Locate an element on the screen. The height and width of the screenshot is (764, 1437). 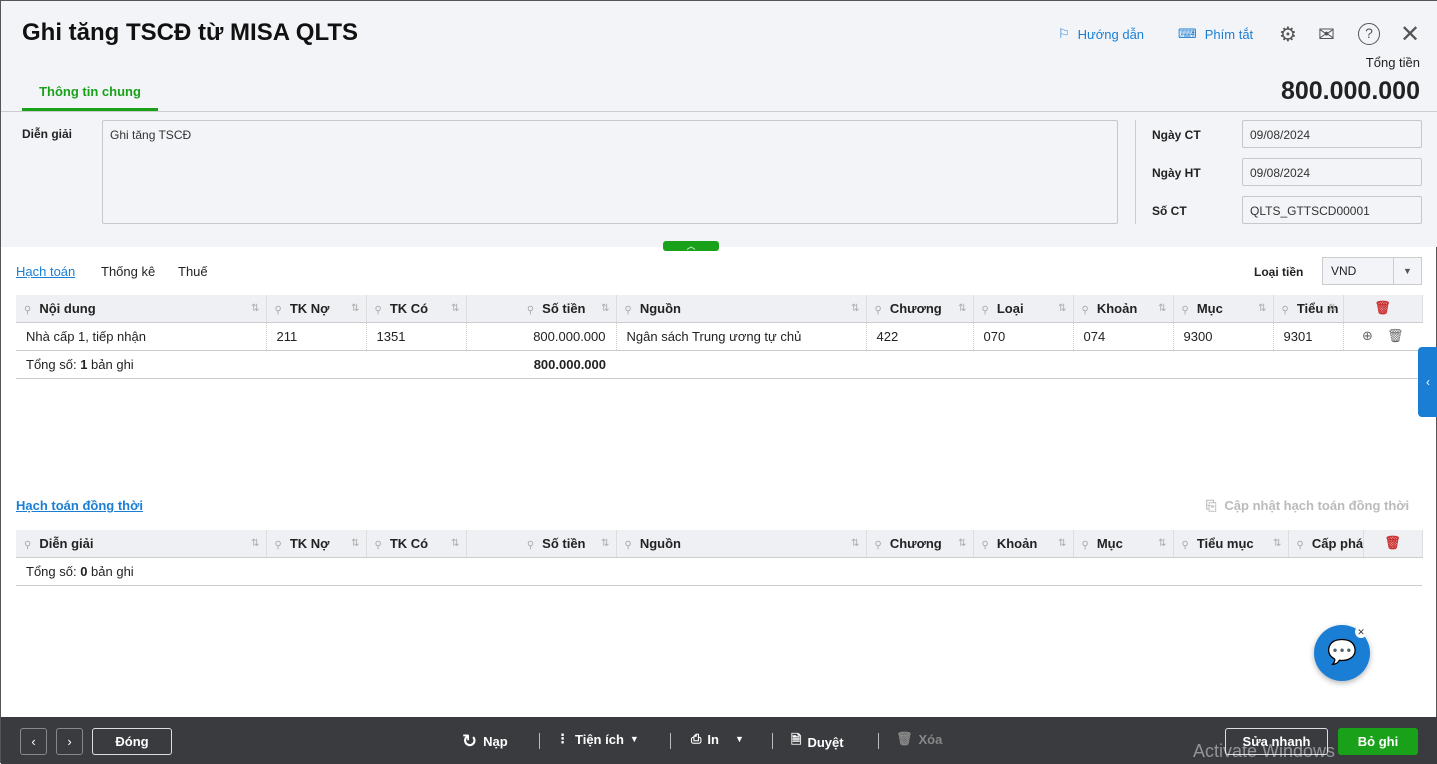
table-cell: Ngân sách Trung ương tự chủ is located at coordinates (741, 336).